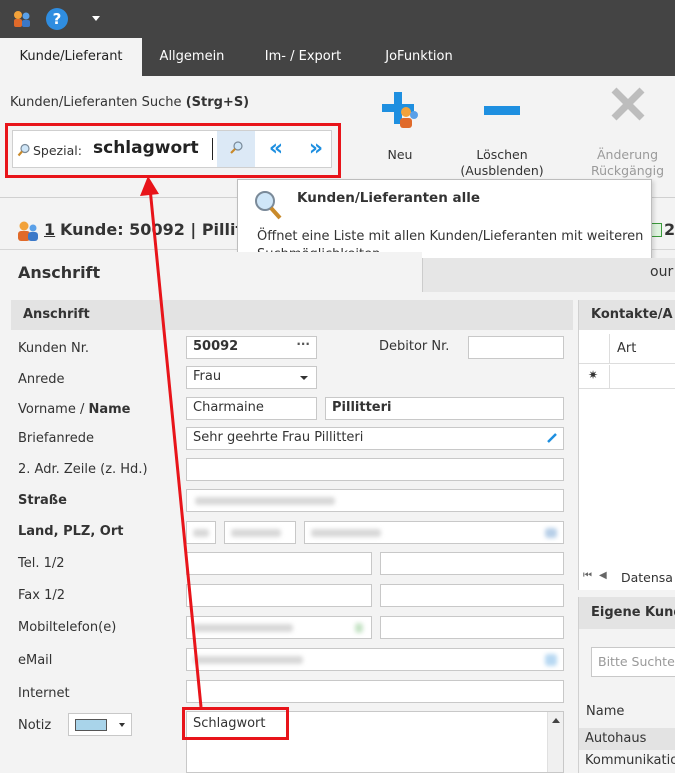  What do you see at coordinates (41, 595) in the screenshot?
I see `fax-label: Fax 1/2` at bounding box center [41, 595].